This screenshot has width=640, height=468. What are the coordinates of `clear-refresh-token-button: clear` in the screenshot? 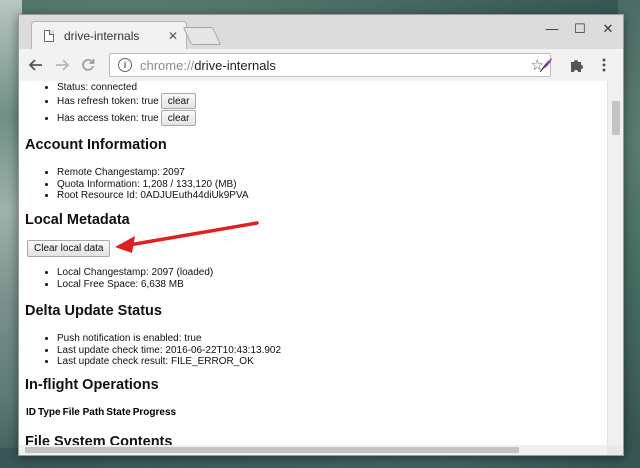 It's located at (178, 101).